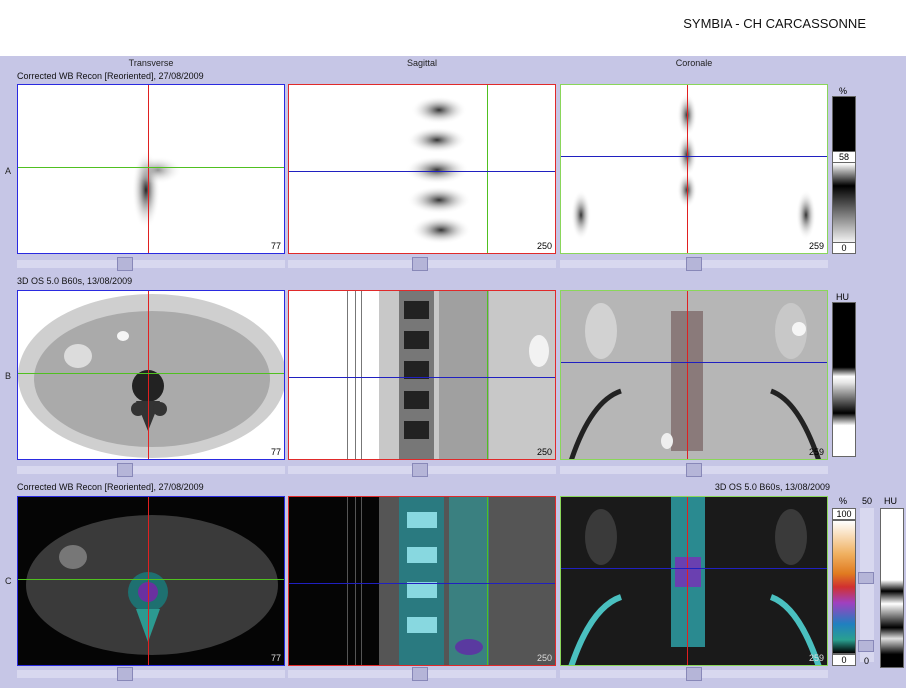 The height and width of the screenshot is (688, 906). What do you see at coordinates (844, 379) in the screenshot?
I see `colorbar-b` at bounding box center [844, 379].